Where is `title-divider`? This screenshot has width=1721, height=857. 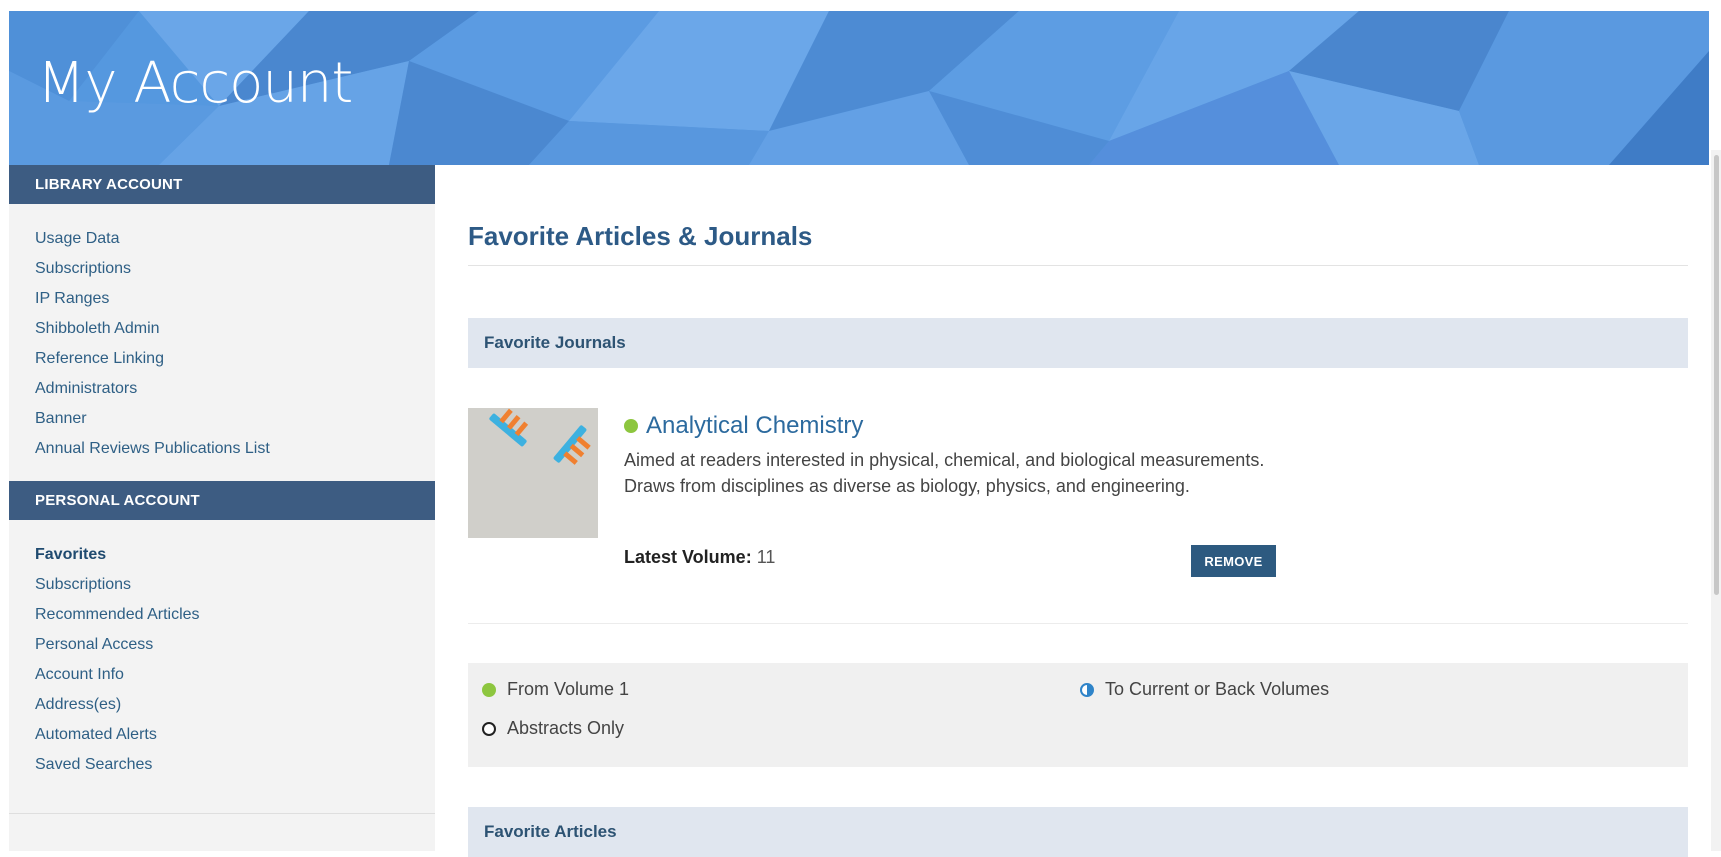 title-divider is located at coordinates (1078, 265).